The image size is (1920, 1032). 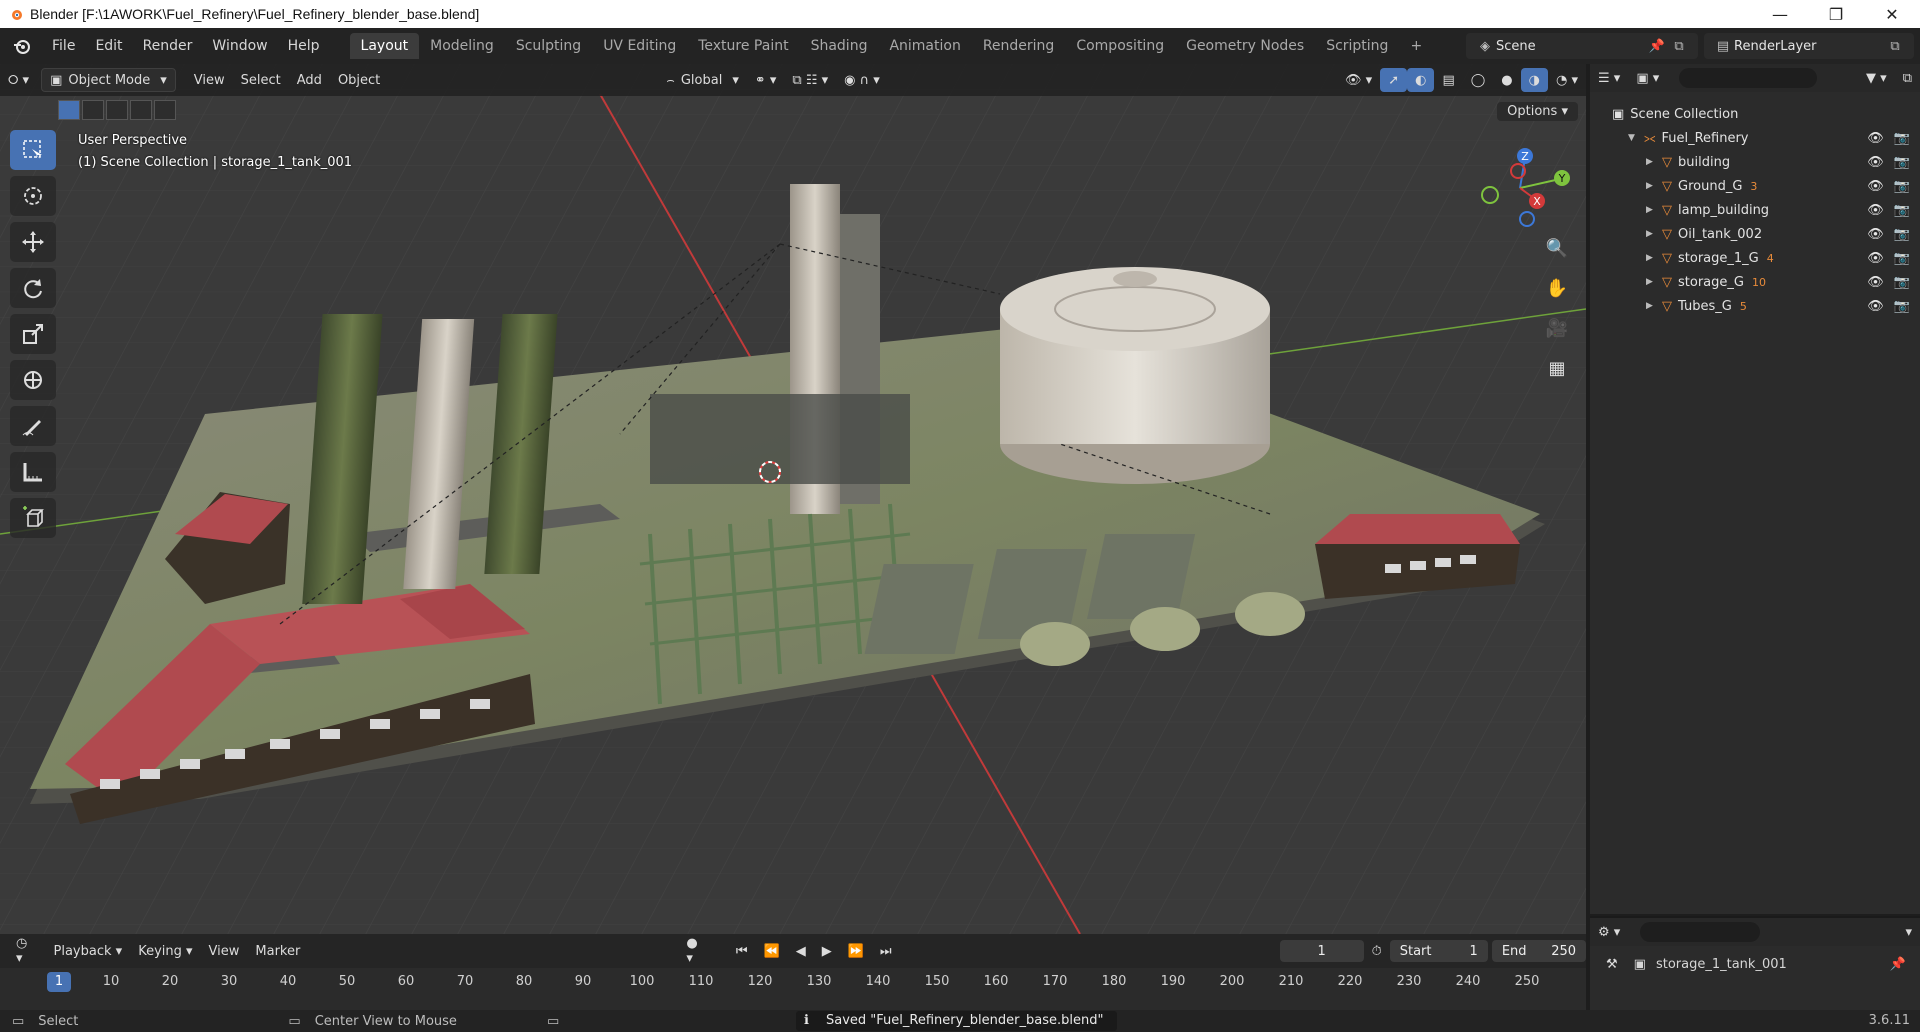 What do you see at coordinates (1019, 46) in the screenshot?
I see `tab-rendering: Rendering` at bounding box center [1019, 46].